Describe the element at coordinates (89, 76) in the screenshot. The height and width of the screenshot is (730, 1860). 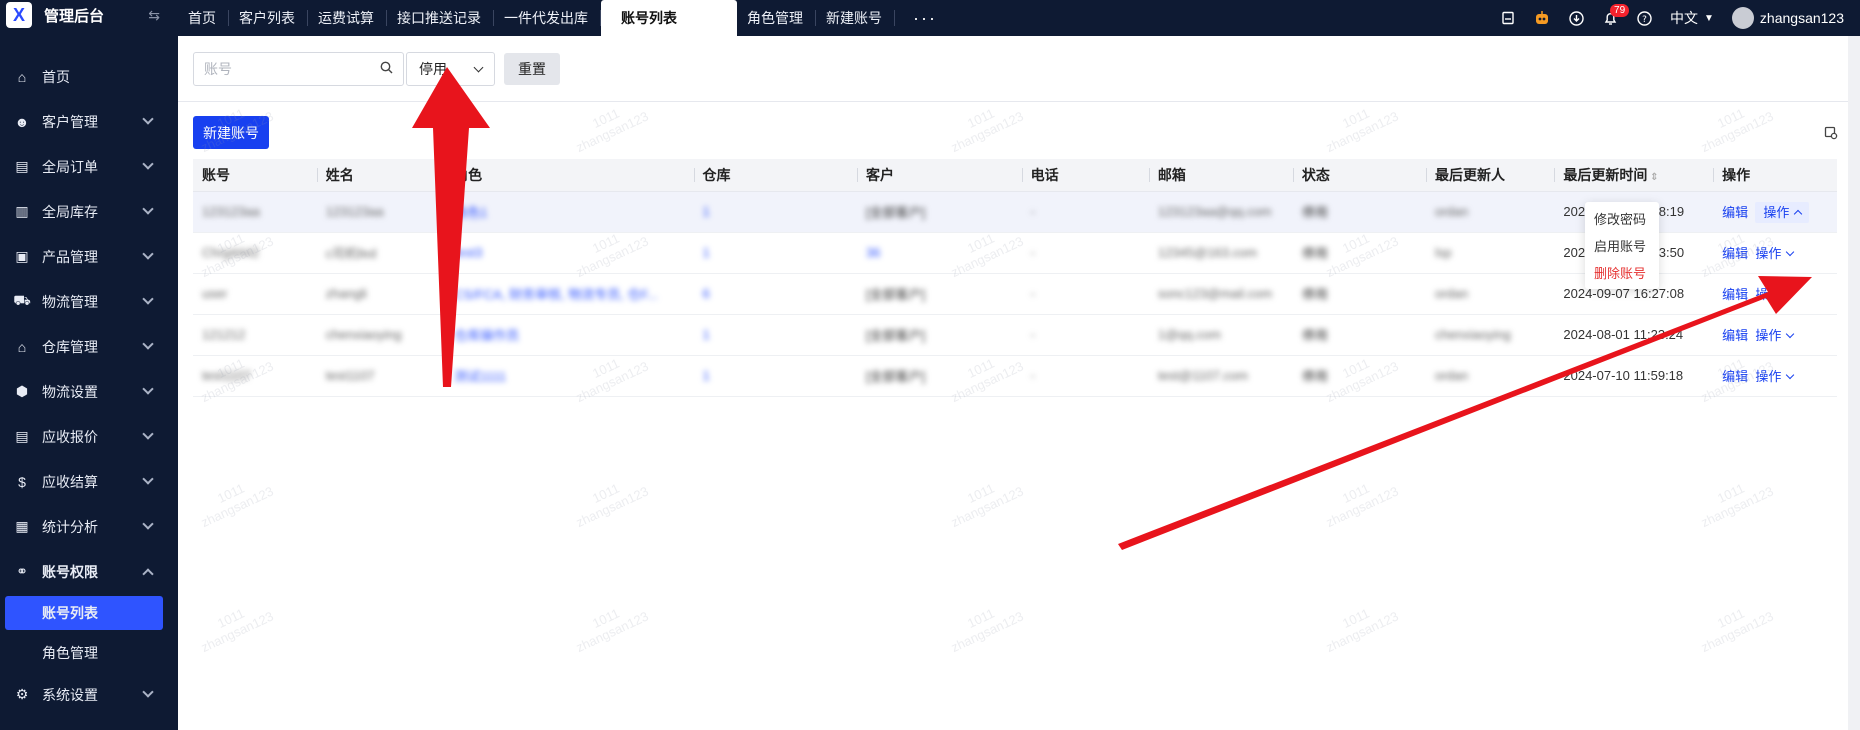
I see `sidebar-item-0: ⌂ 首页` at that location.